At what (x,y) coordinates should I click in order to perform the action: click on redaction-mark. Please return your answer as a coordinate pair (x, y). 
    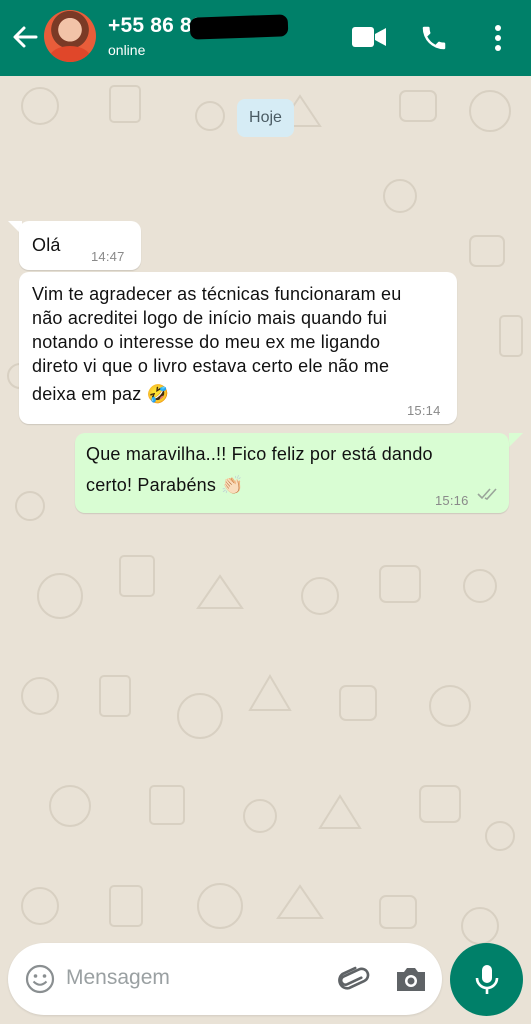
    Looking at the image, I should click on (239, 27).